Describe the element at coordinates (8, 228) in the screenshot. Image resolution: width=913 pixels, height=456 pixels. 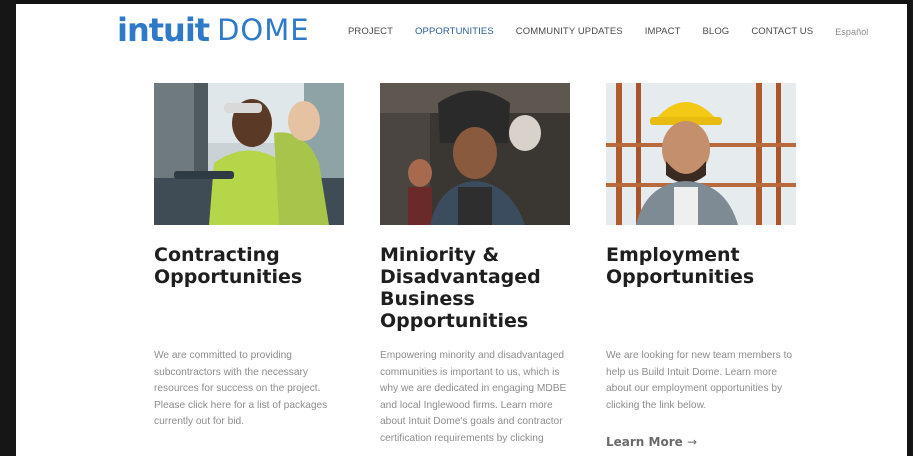
I see `window-frame-left` at that location.